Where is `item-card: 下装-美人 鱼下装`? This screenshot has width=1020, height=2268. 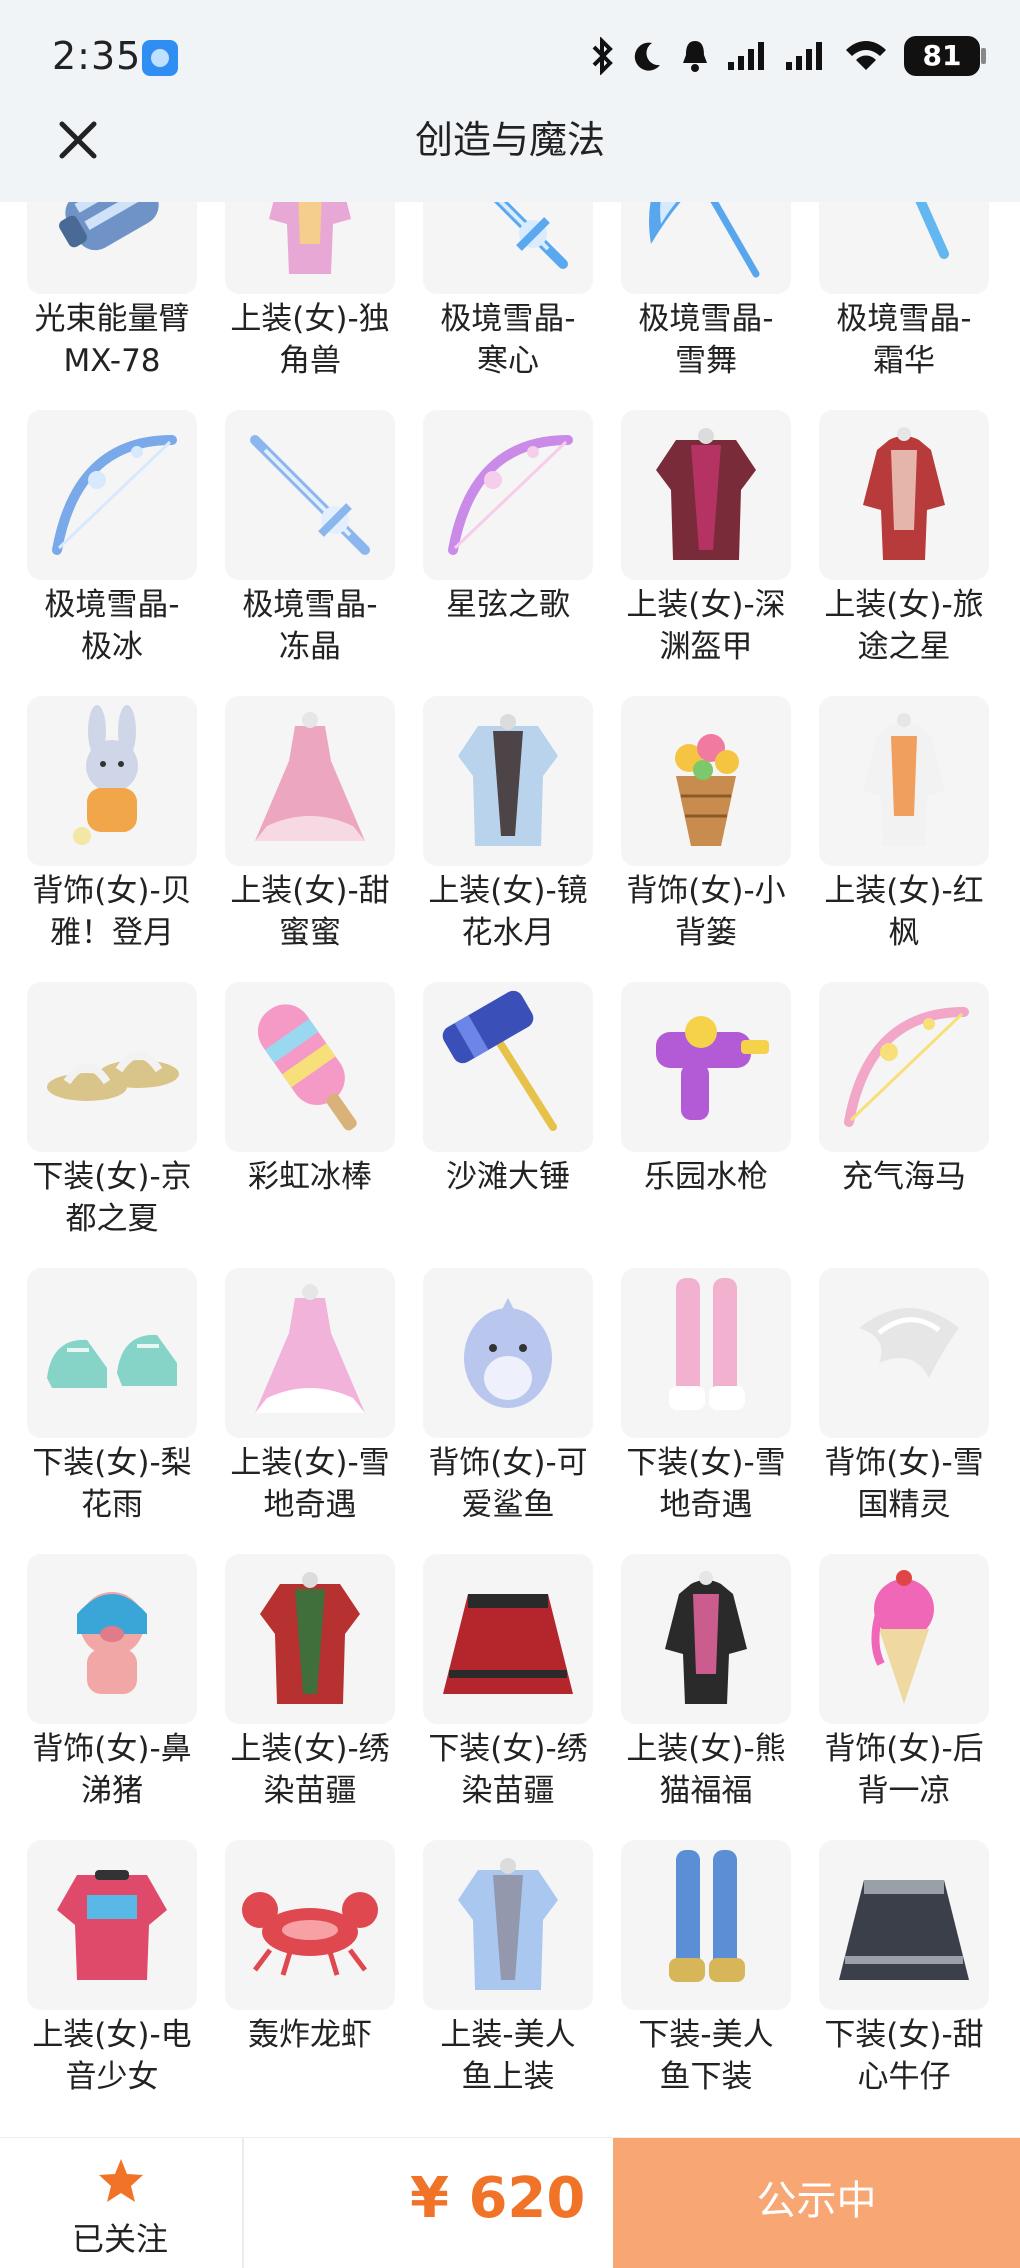 item-card: 下装-美人 鱼下装 is located at coordinates (694, 1983).